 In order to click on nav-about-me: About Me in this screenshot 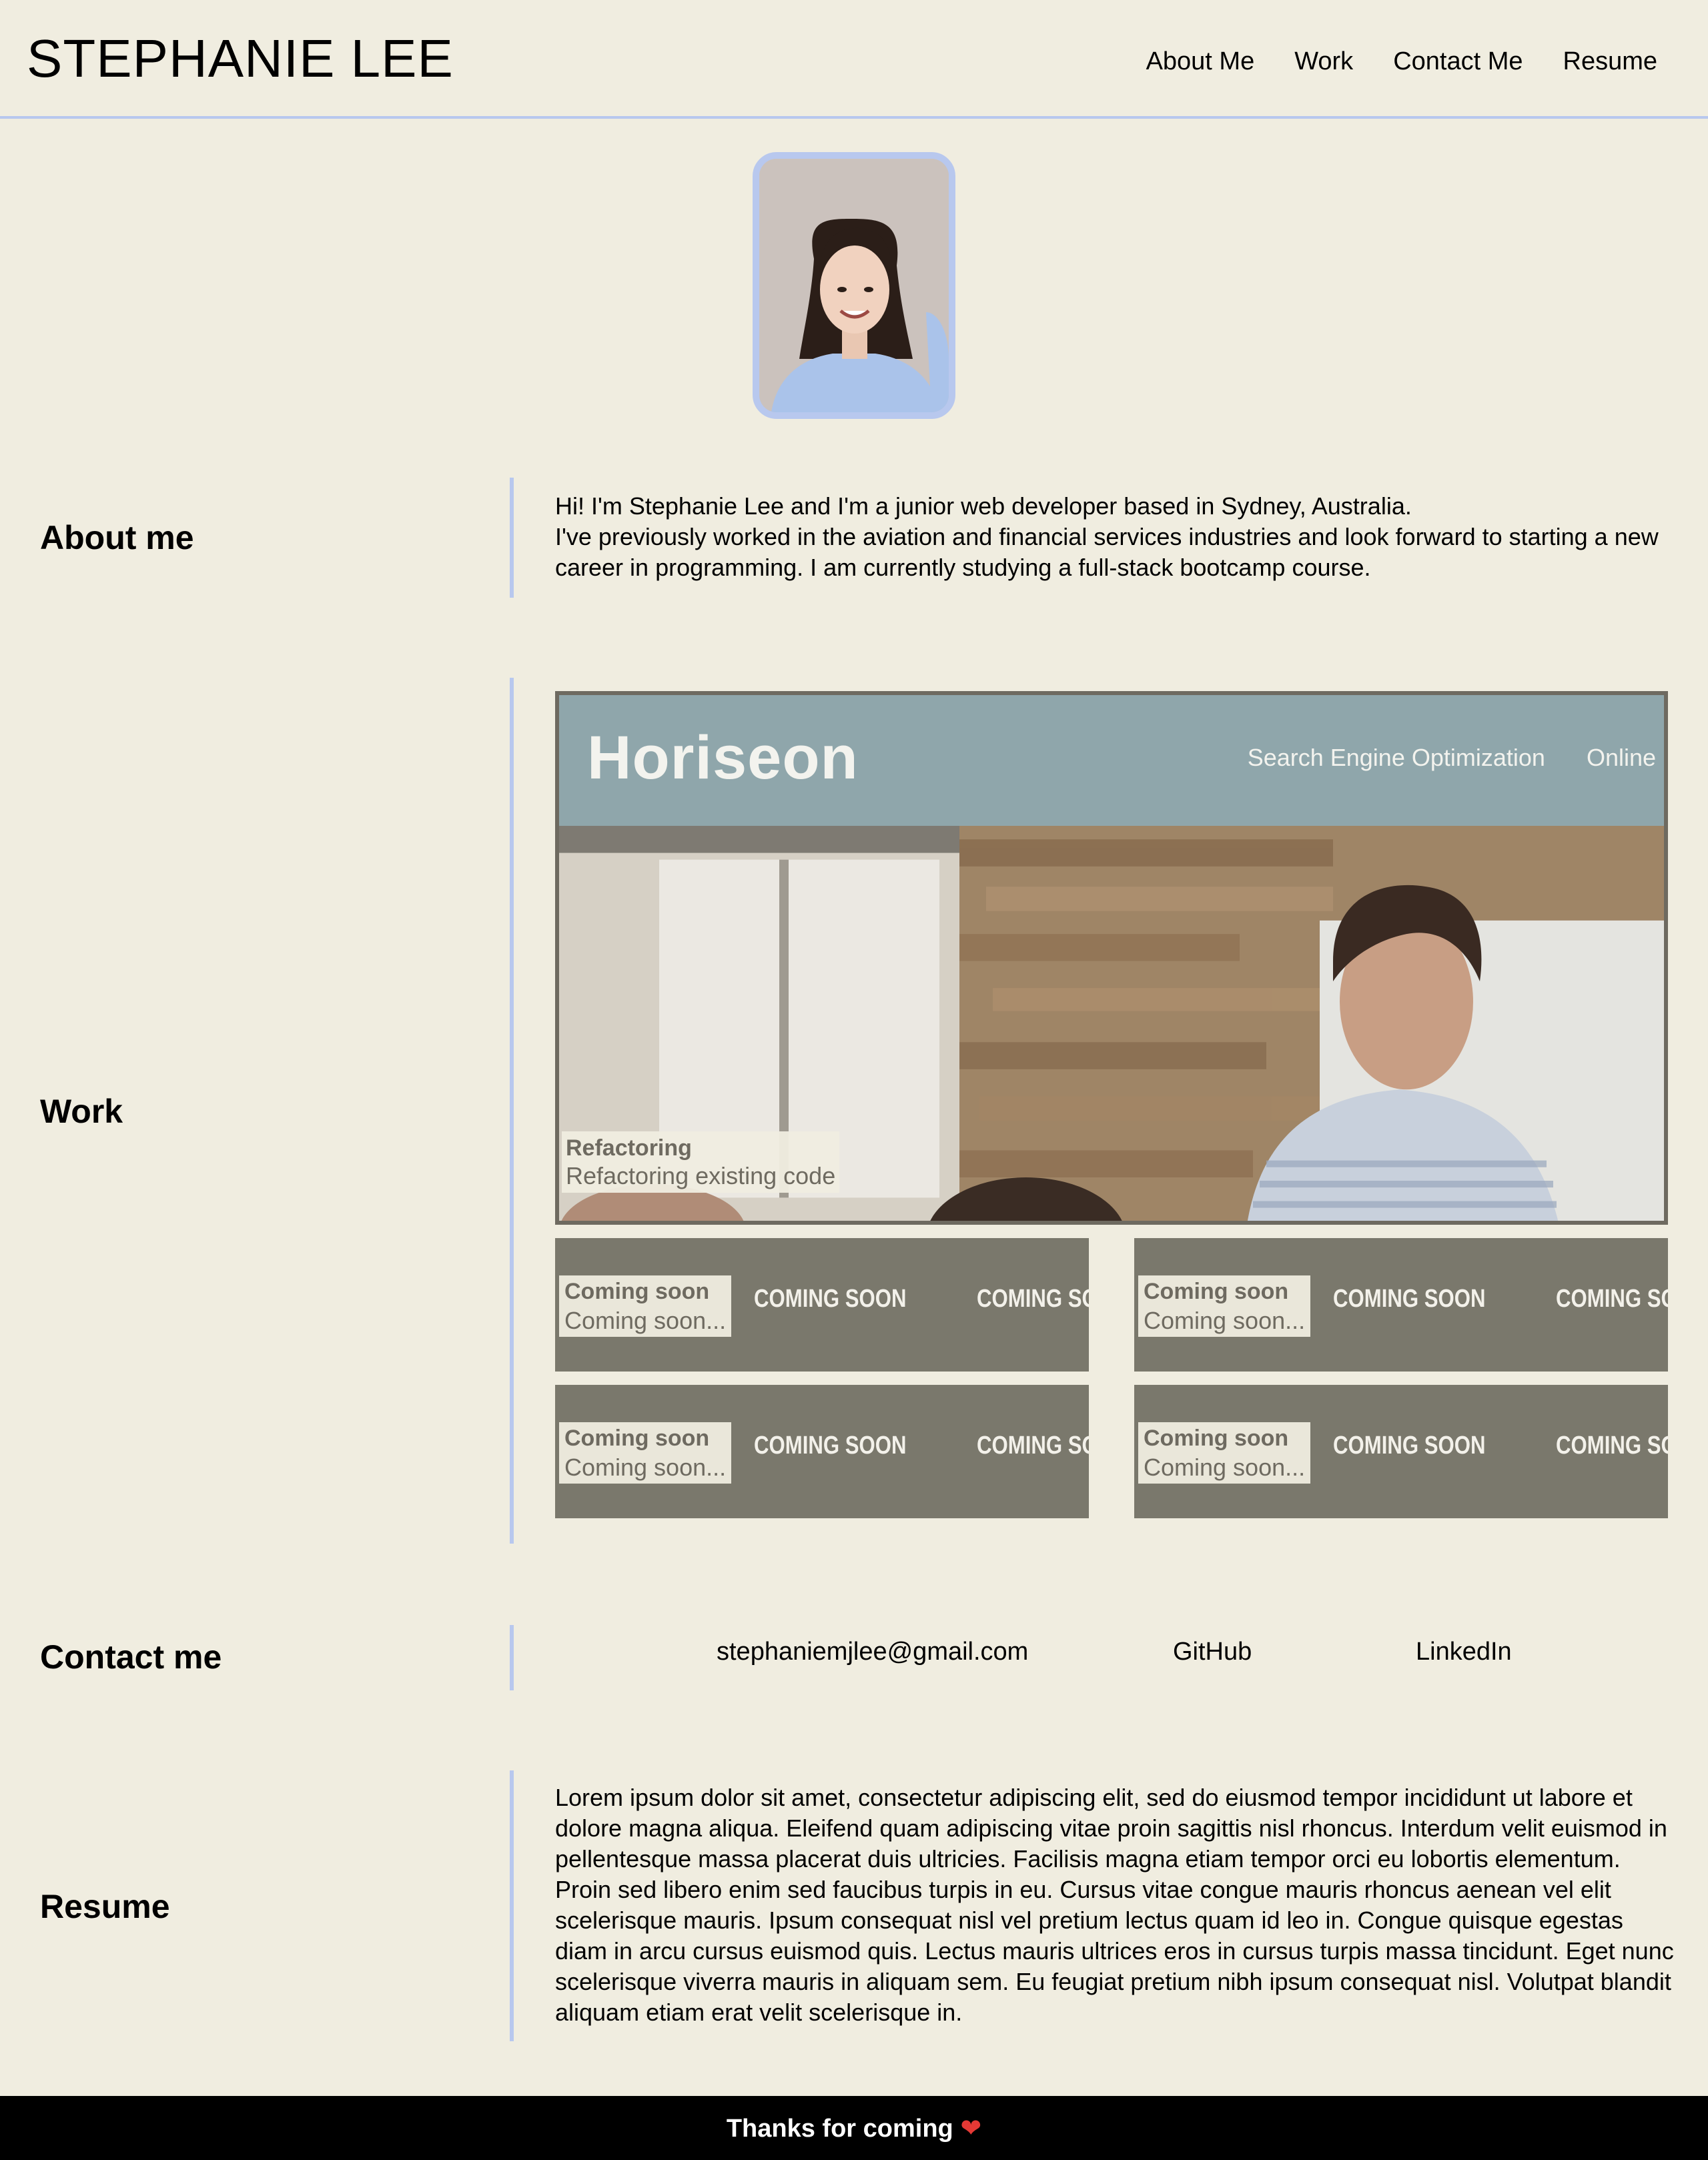, I will do `click(1200, 61)`.